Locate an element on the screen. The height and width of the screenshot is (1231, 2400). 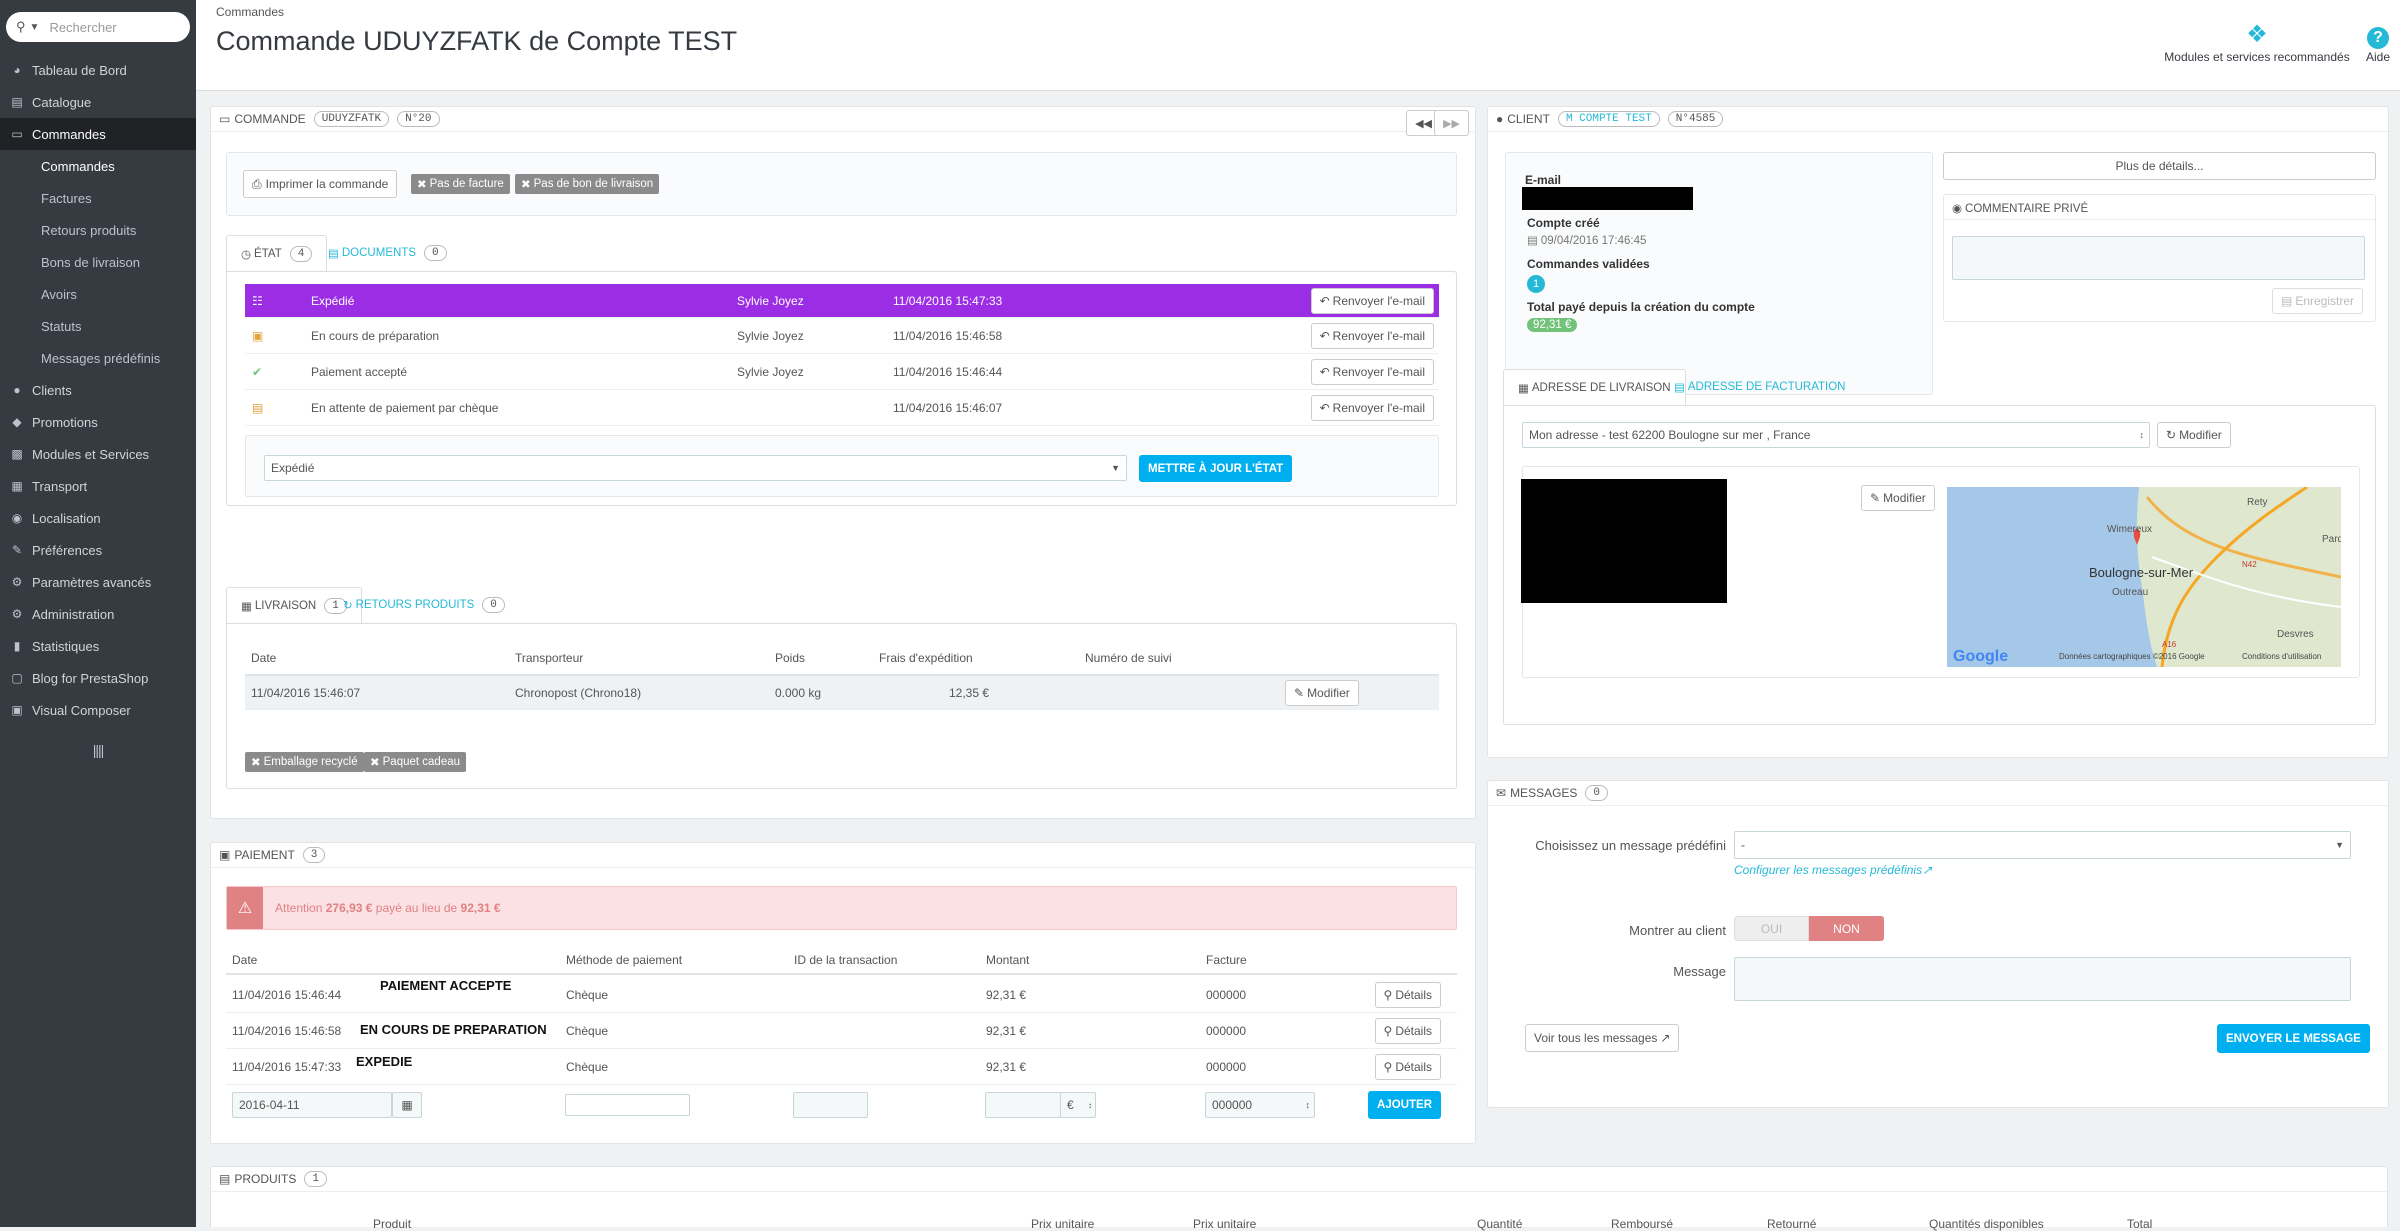
client-name-badge: M COMPTE TEST is located at coordinates (1608, 119).